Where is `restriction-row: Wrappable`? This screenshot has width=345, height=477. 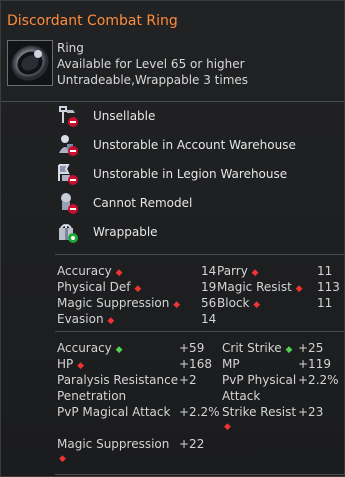 restriction-row: Wrappable is located at coordinates (196, 232).